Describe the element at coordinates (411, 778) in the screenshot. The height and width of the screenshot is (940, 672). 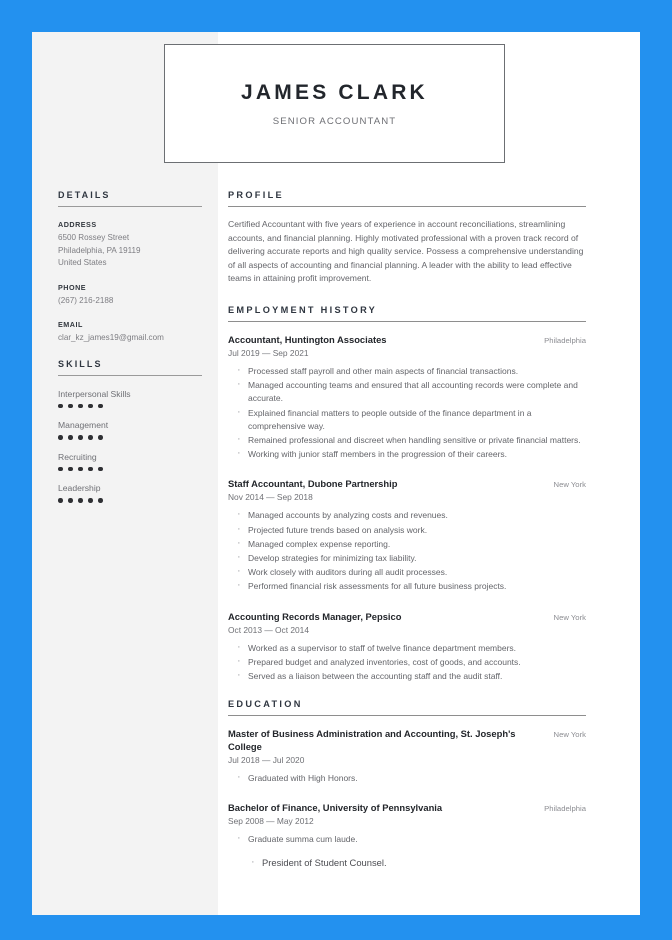
I see `education-bullet: Graduated with High Honors.` at that location.